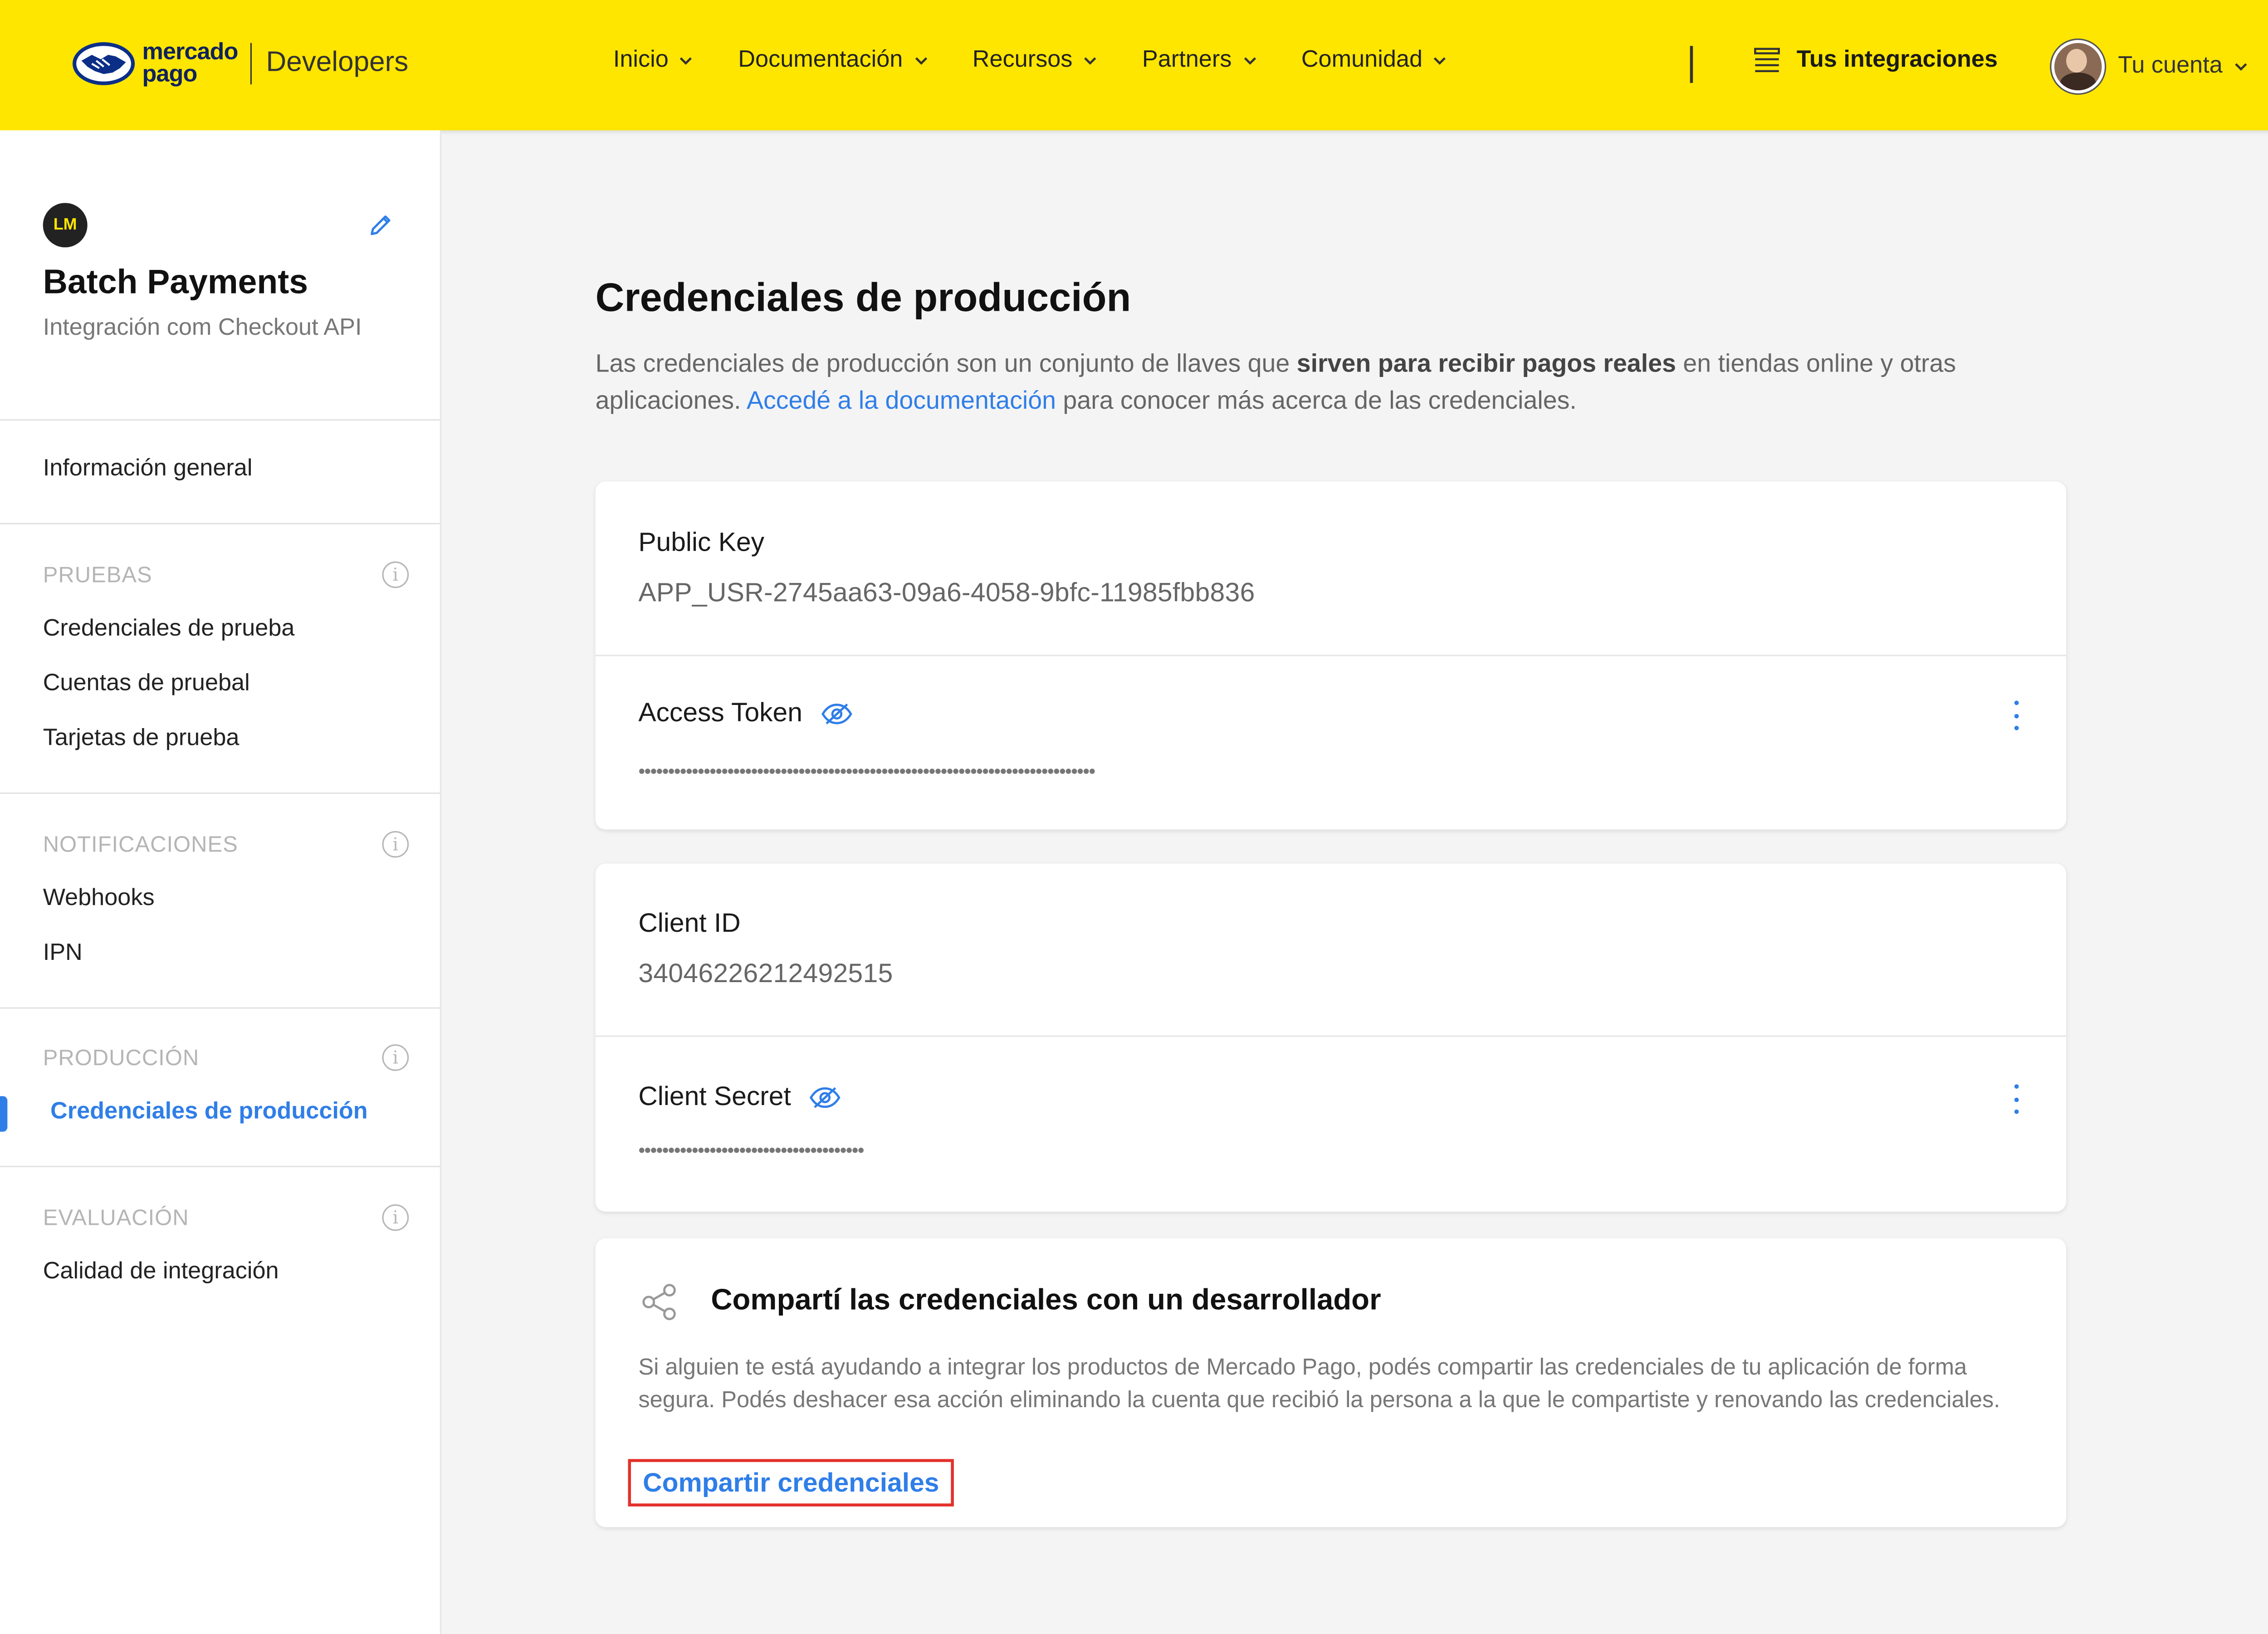  What do you see at coordinates (751, 1150) in the screenshot?
I see `client-secret-masked-value: ••••••••••••••••••••••••••••••••••••••` at bounding box center [751, 1150].